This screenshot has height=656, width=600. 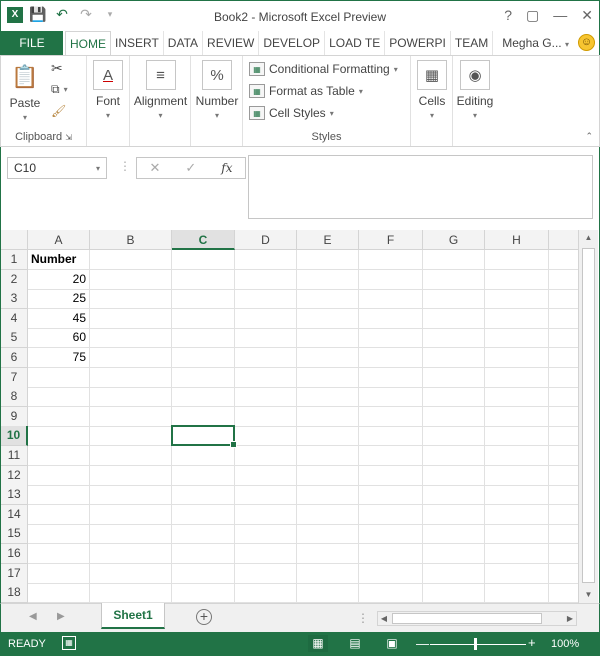 What do you see at coordinates (532, 642) in the screenshot?
I see `zoom-in-icon: +` at bounding box center [532, 642].